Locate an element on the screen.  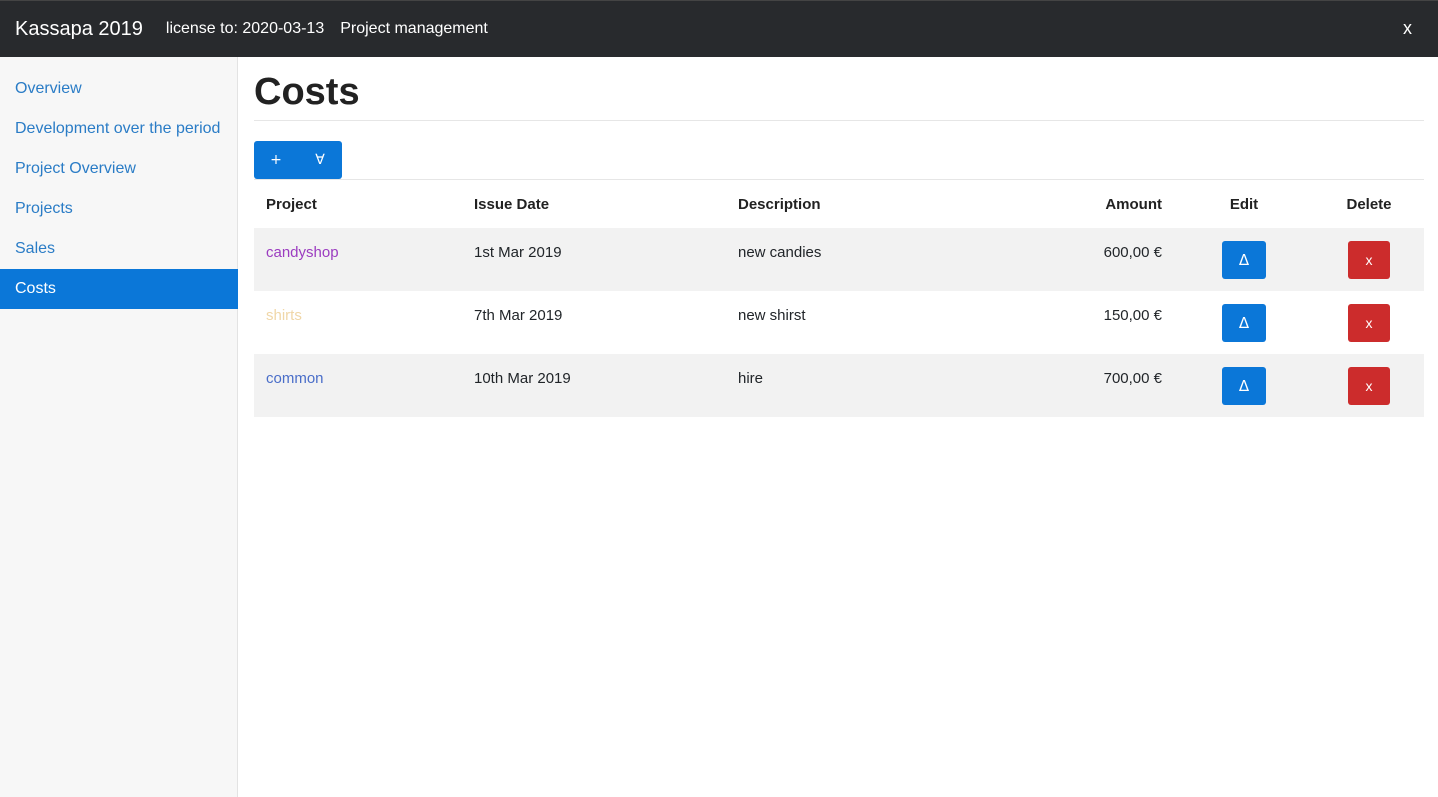
header-project: Project is located at coordinates (358, 204).